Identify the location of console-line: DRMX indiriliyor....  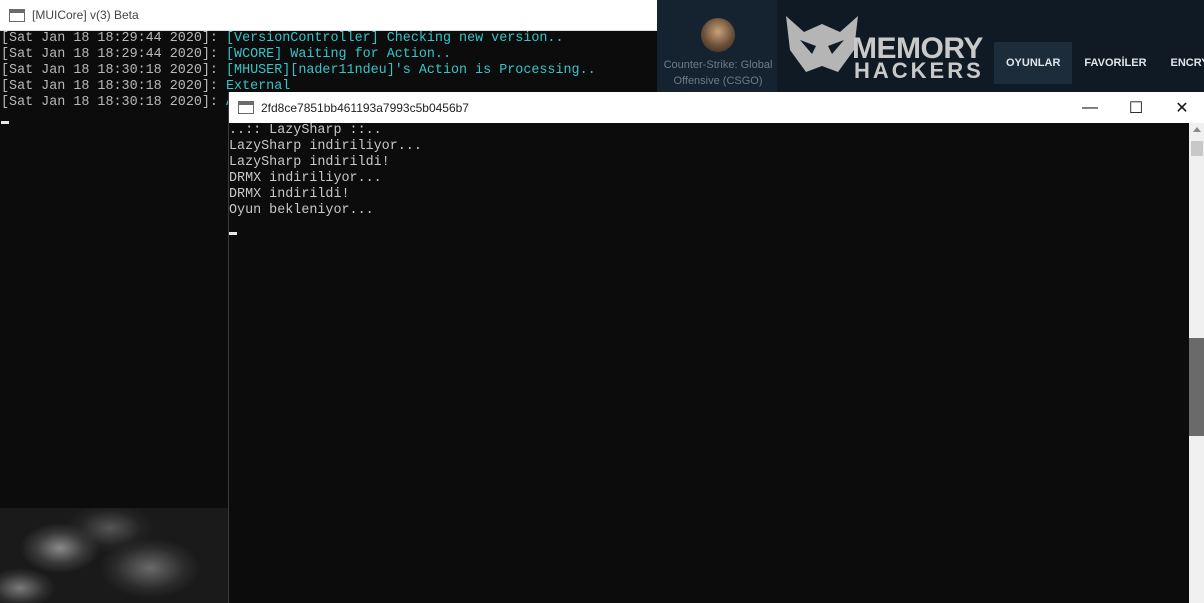
(305, 178).